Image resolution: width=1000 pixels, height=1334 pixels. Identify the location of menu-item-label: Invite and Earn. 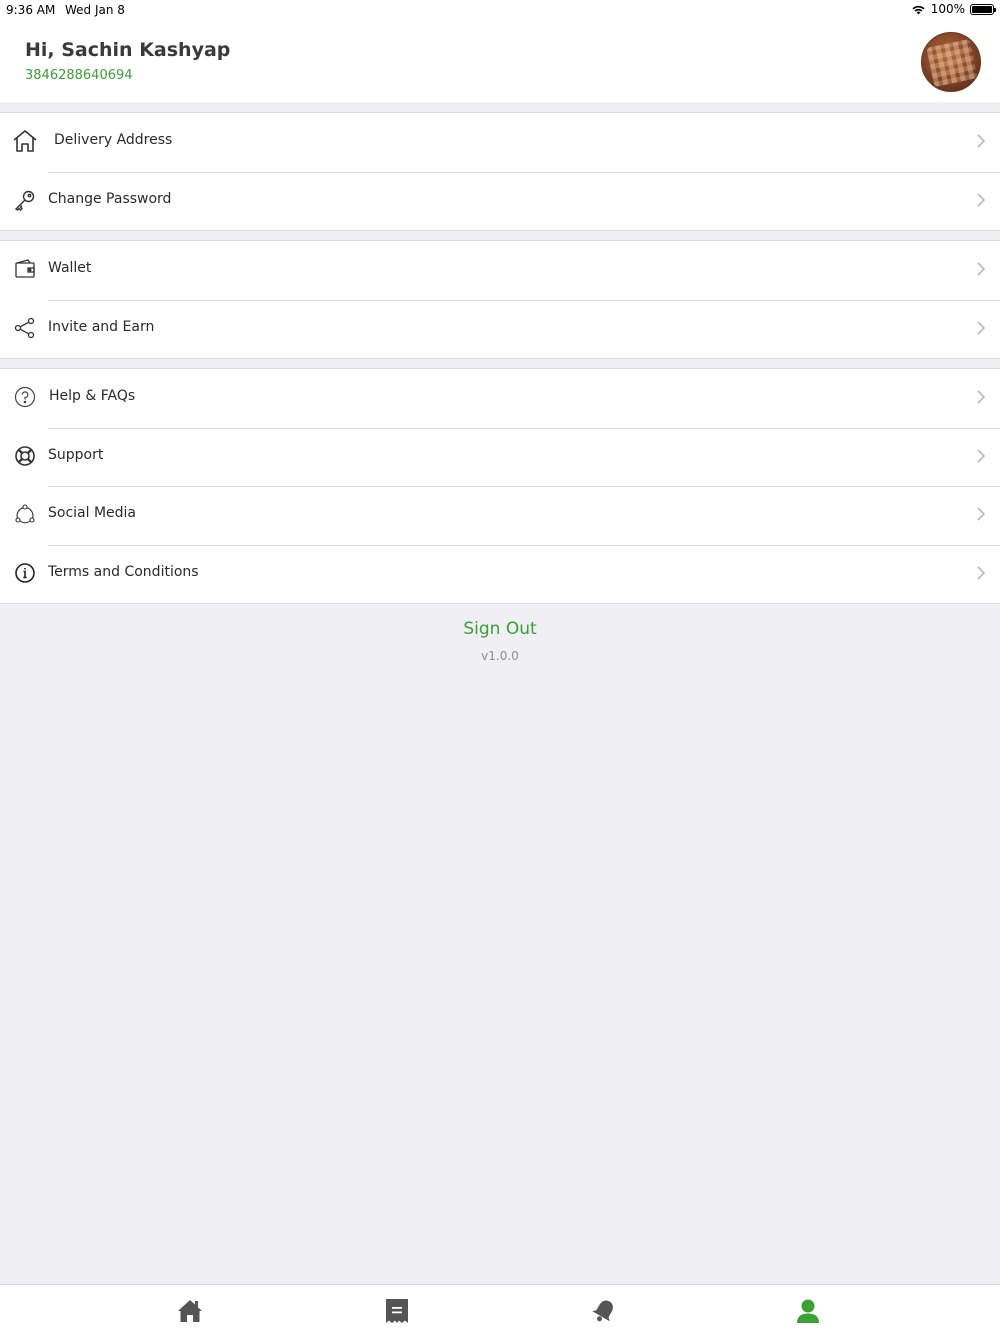
(101, 326).